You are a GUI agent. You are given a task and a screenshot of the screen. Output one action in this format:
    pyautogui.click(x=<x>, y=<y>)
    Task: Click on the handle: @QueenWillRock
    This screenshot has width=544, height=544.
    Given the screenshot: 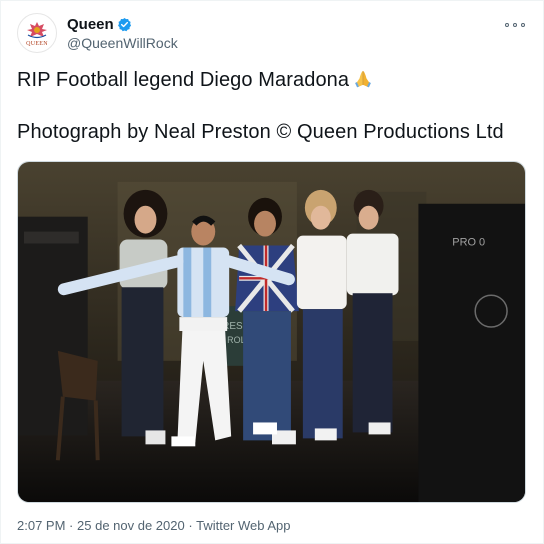 What is the action you would take?
    pyautogui.click(x=122, y=43)
    